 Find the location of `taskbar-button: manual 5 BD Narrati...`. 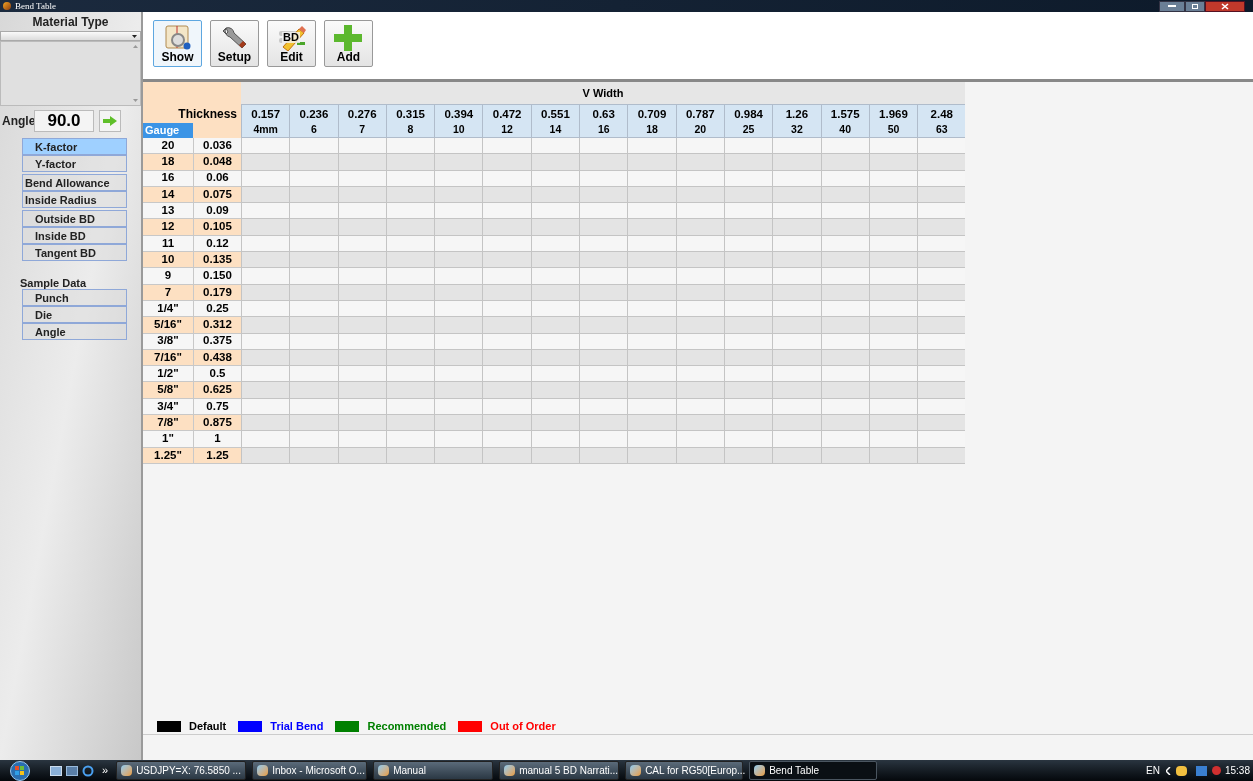

taskbar-button: manual 5 BD Narrati... is located at coordinates (559, 770).